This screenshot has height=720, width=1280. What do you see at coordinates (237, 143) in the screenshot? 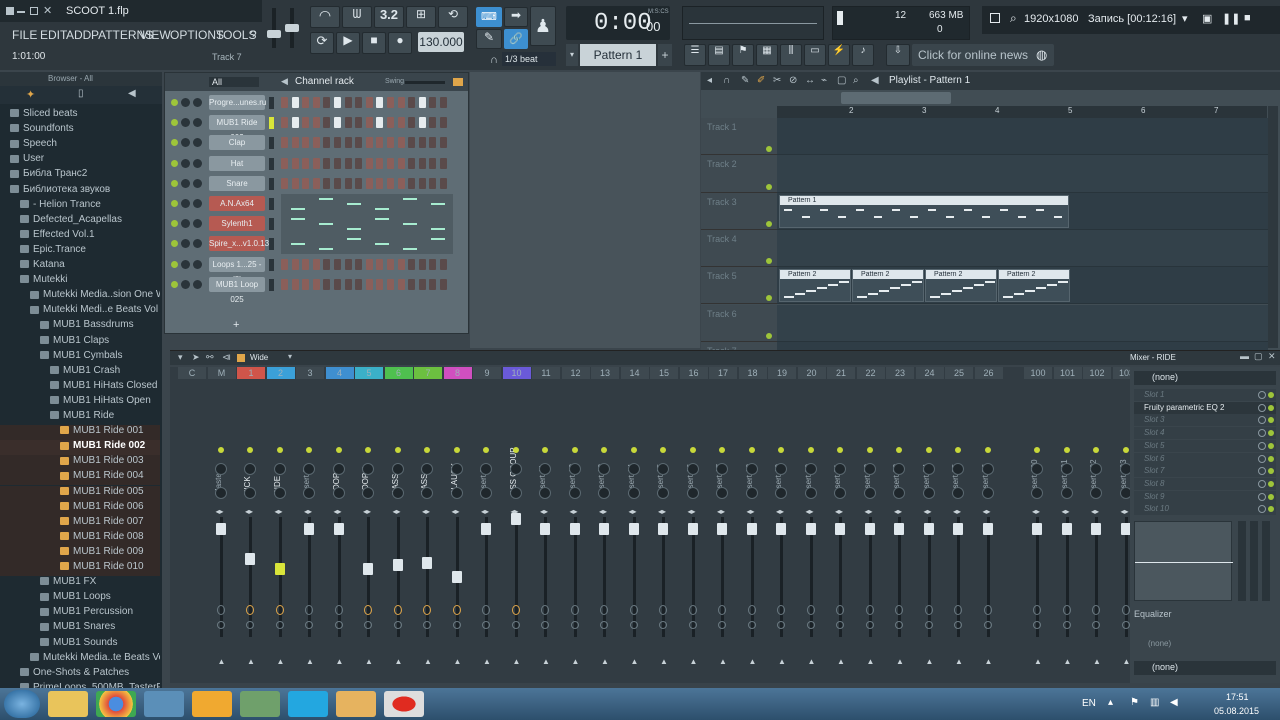
I see `channel-name-button: Clap` at bounding box center [237, 143].